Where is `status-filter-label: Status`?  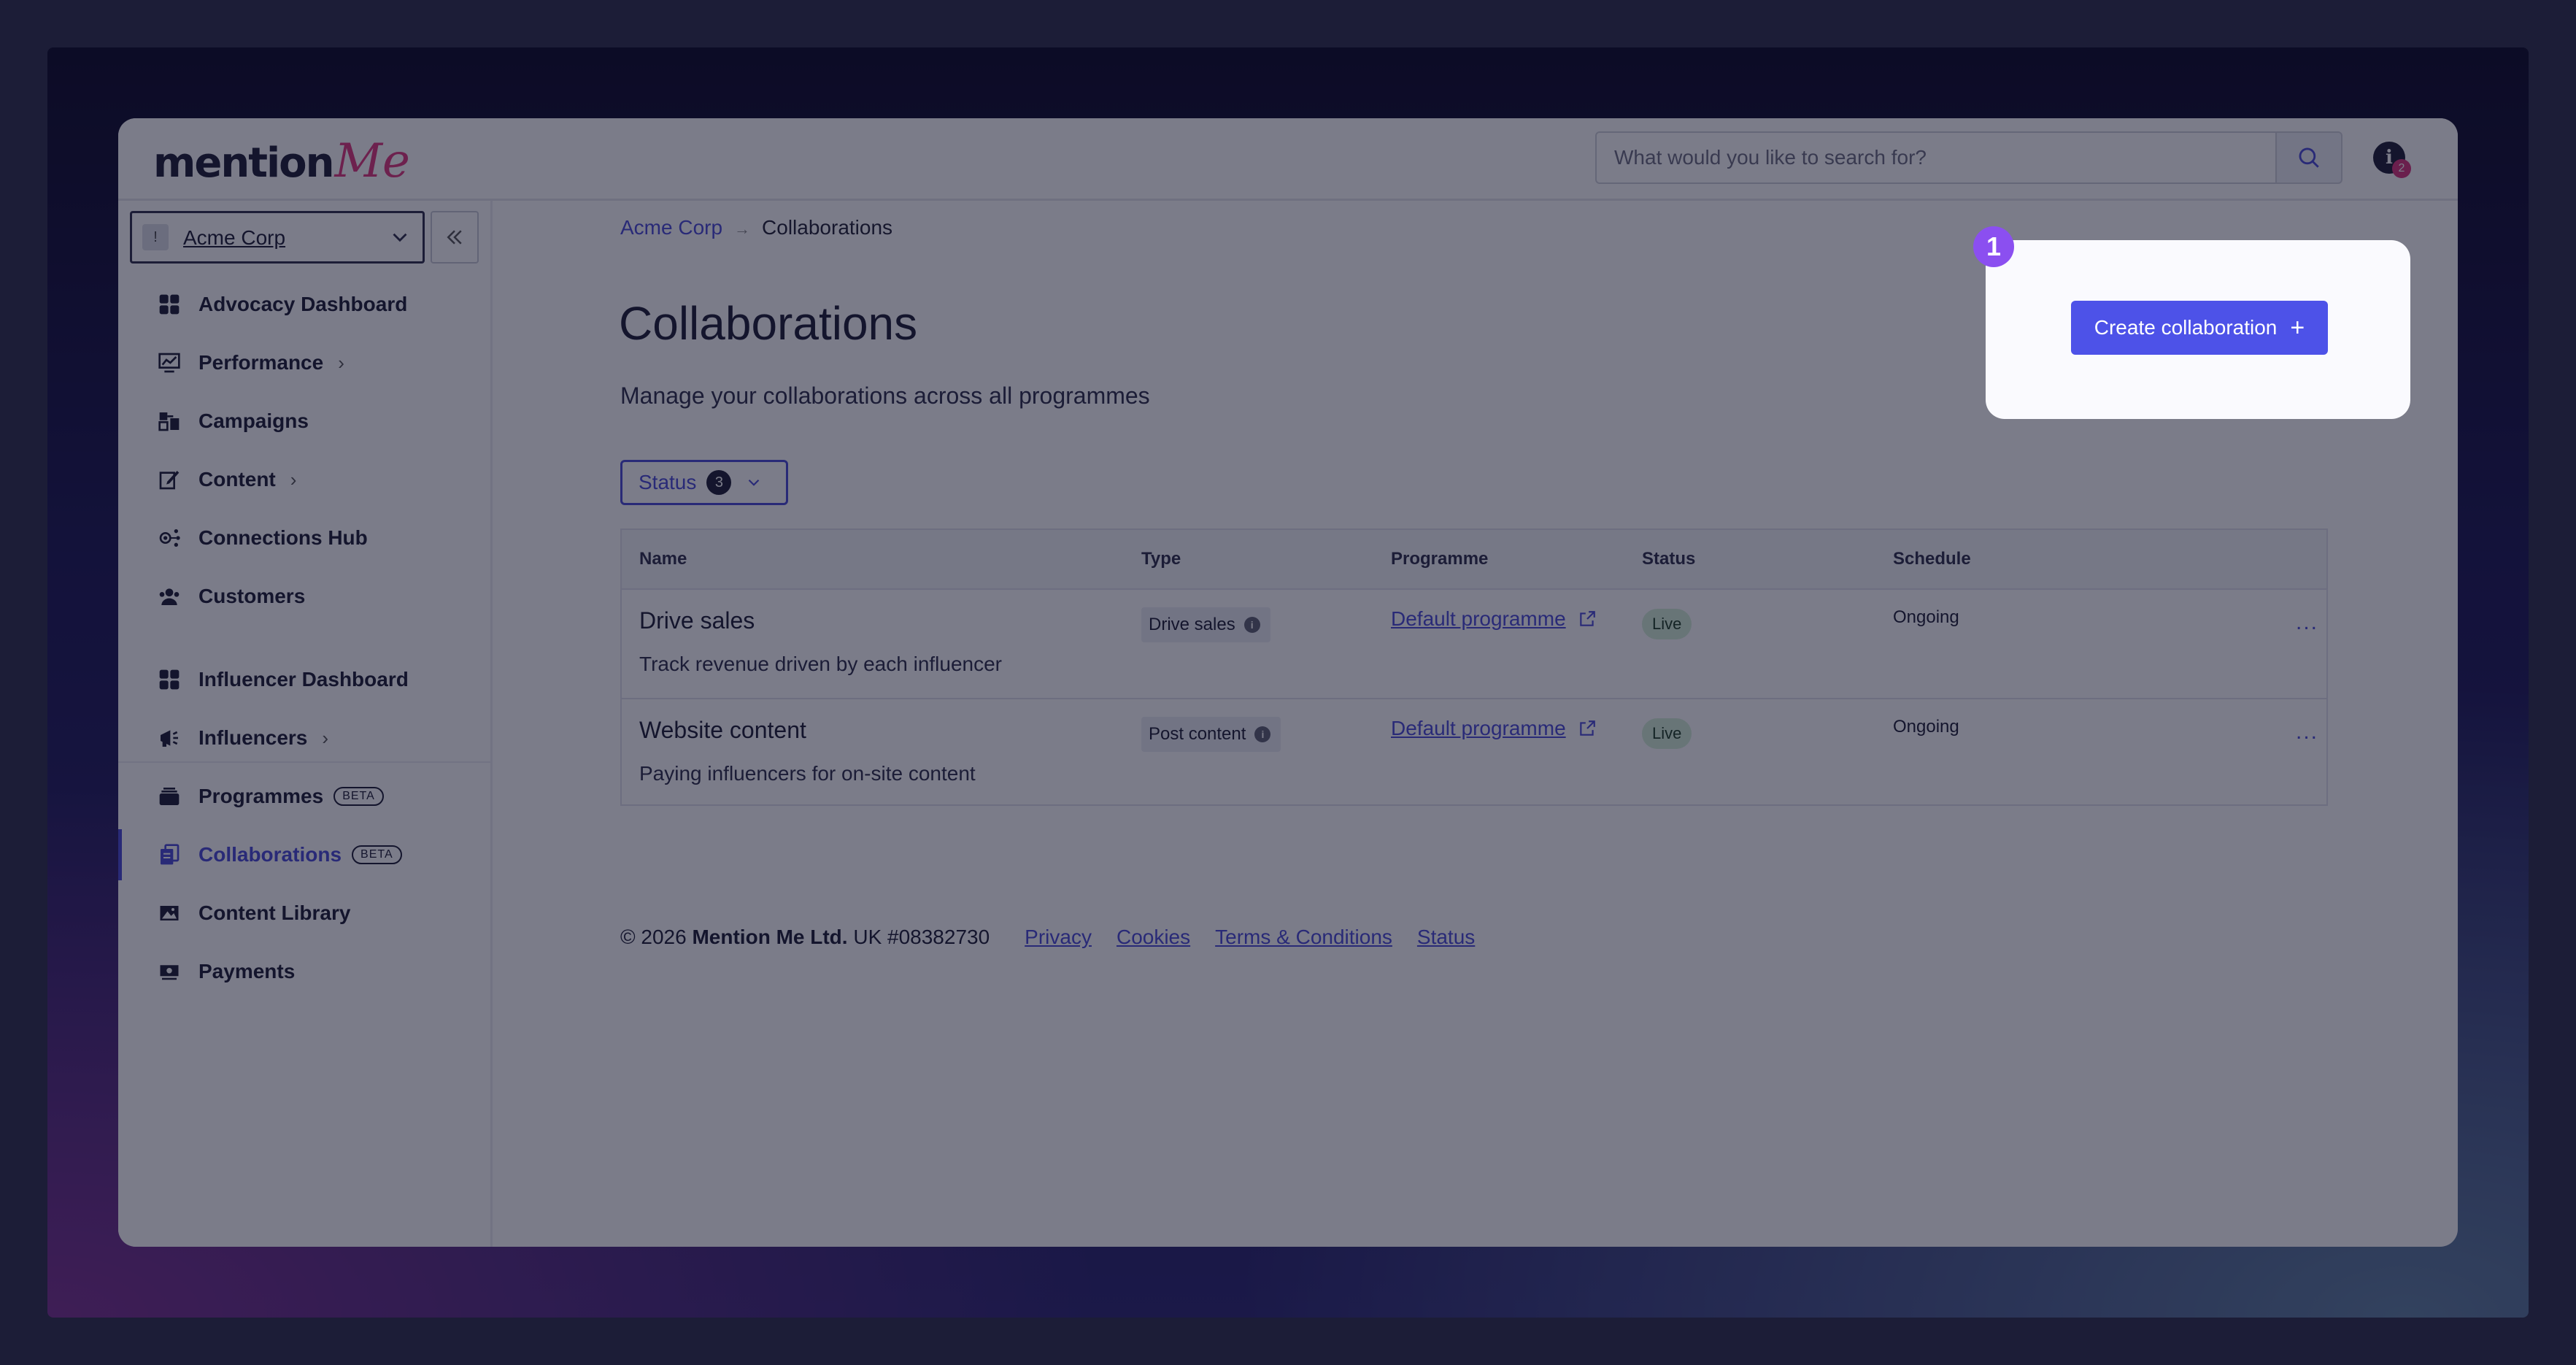
status-filter-label: Status is located at coordinates (668, 482).